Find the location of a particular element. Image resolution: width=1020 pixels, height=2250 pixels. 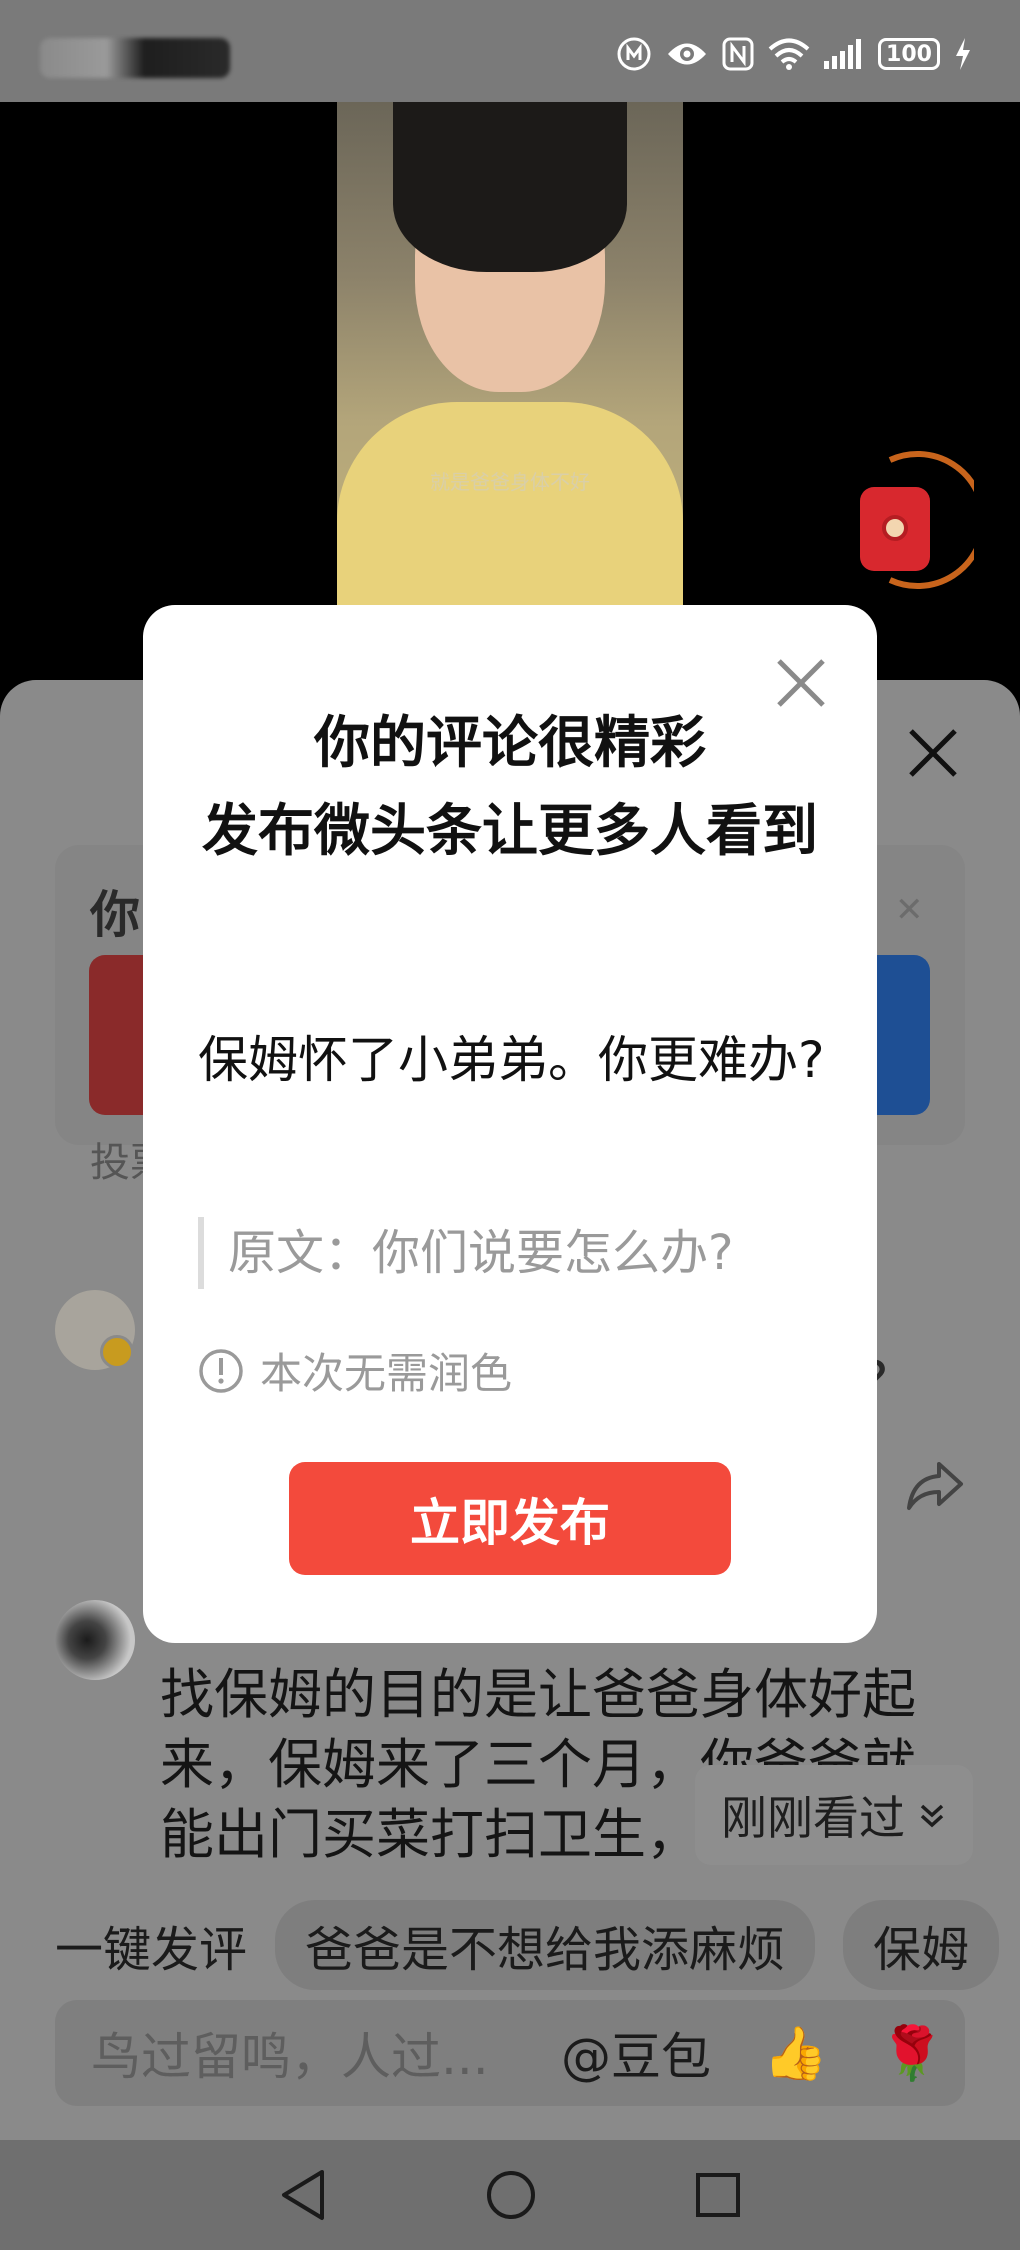

level-badge-icon is located at coordinates (117, 1352).